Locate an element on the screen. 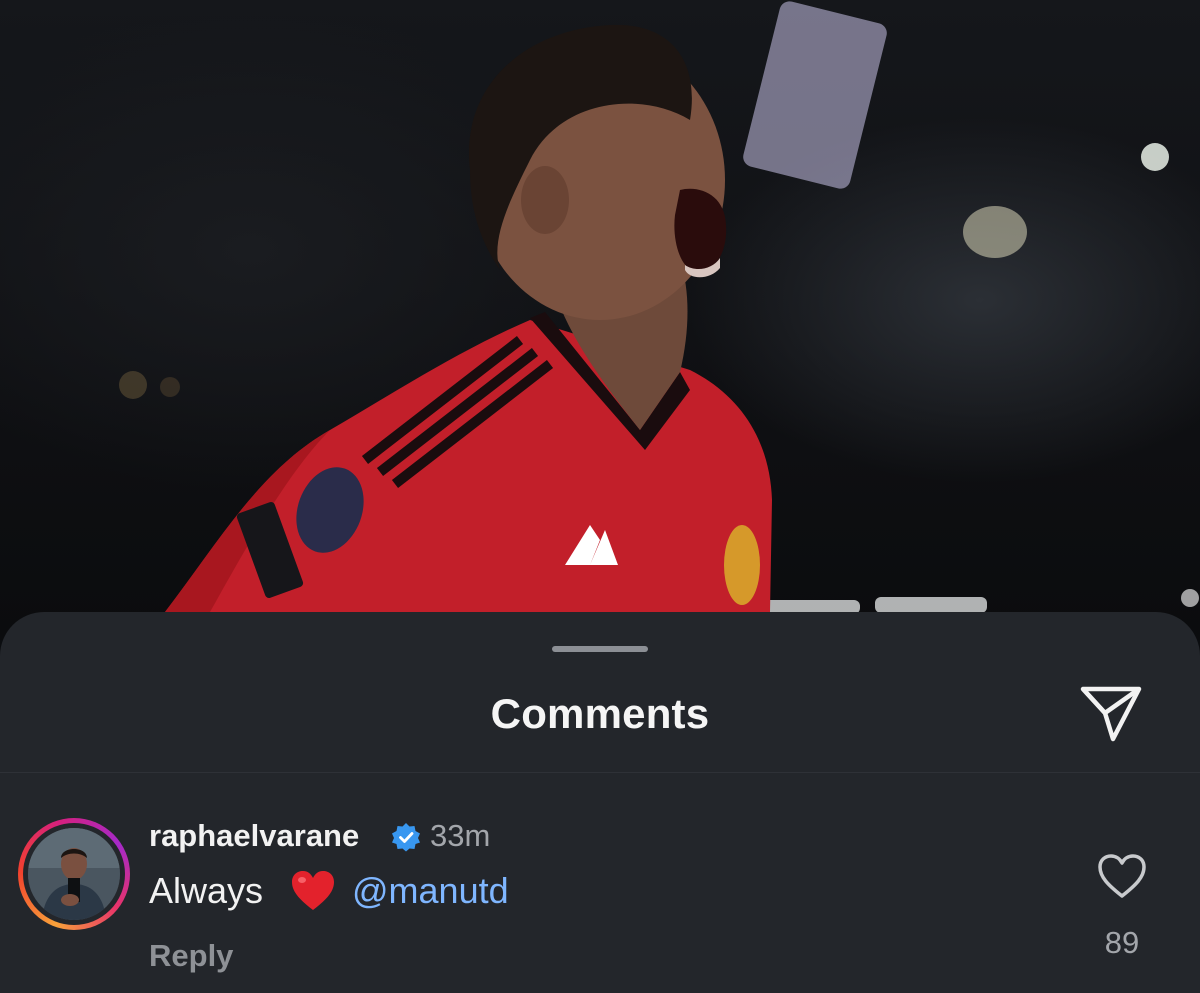  comment-timestamp: 33m is located at coordinates (460, 835).